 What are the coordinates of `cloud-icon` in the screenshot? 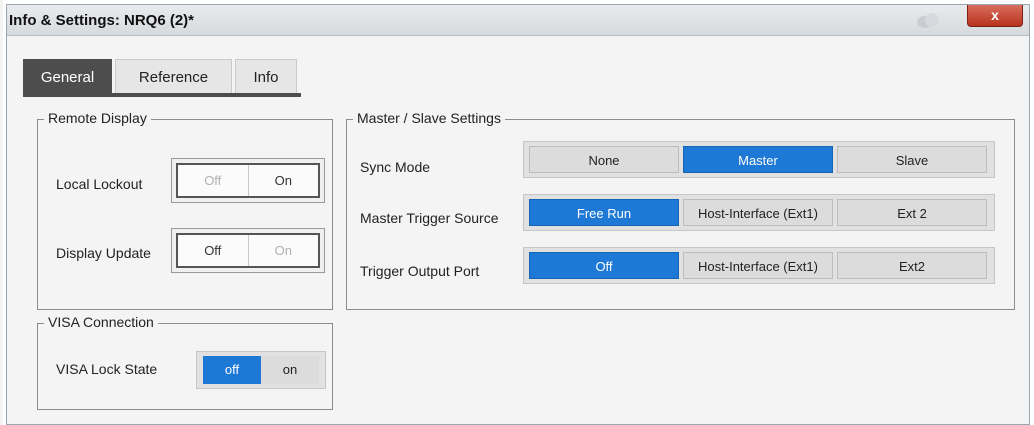 It's located at (928, 20).